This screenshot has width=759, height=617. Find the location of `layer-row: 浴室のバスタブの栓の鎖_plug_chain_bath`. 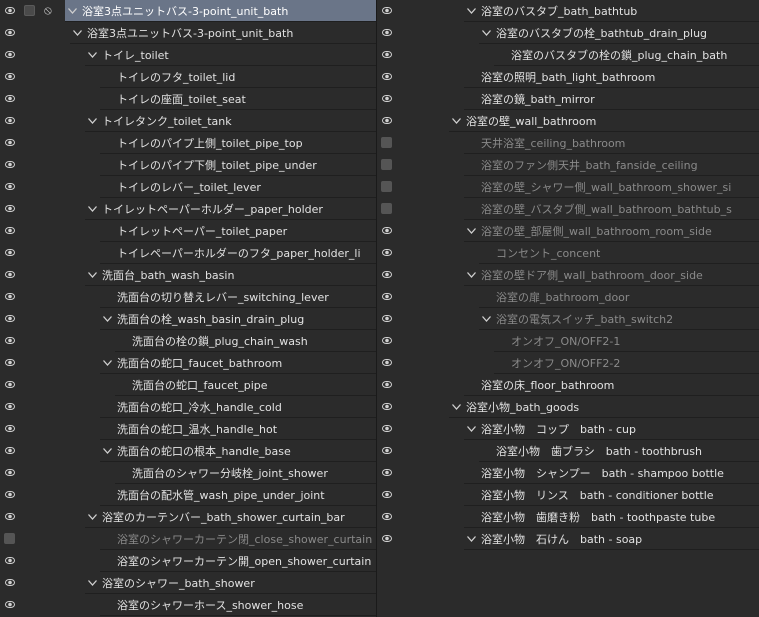

layer-row: 浴室のバスタブの栓の鎖_plug_chain_bath is located at coordinates (568, 55).